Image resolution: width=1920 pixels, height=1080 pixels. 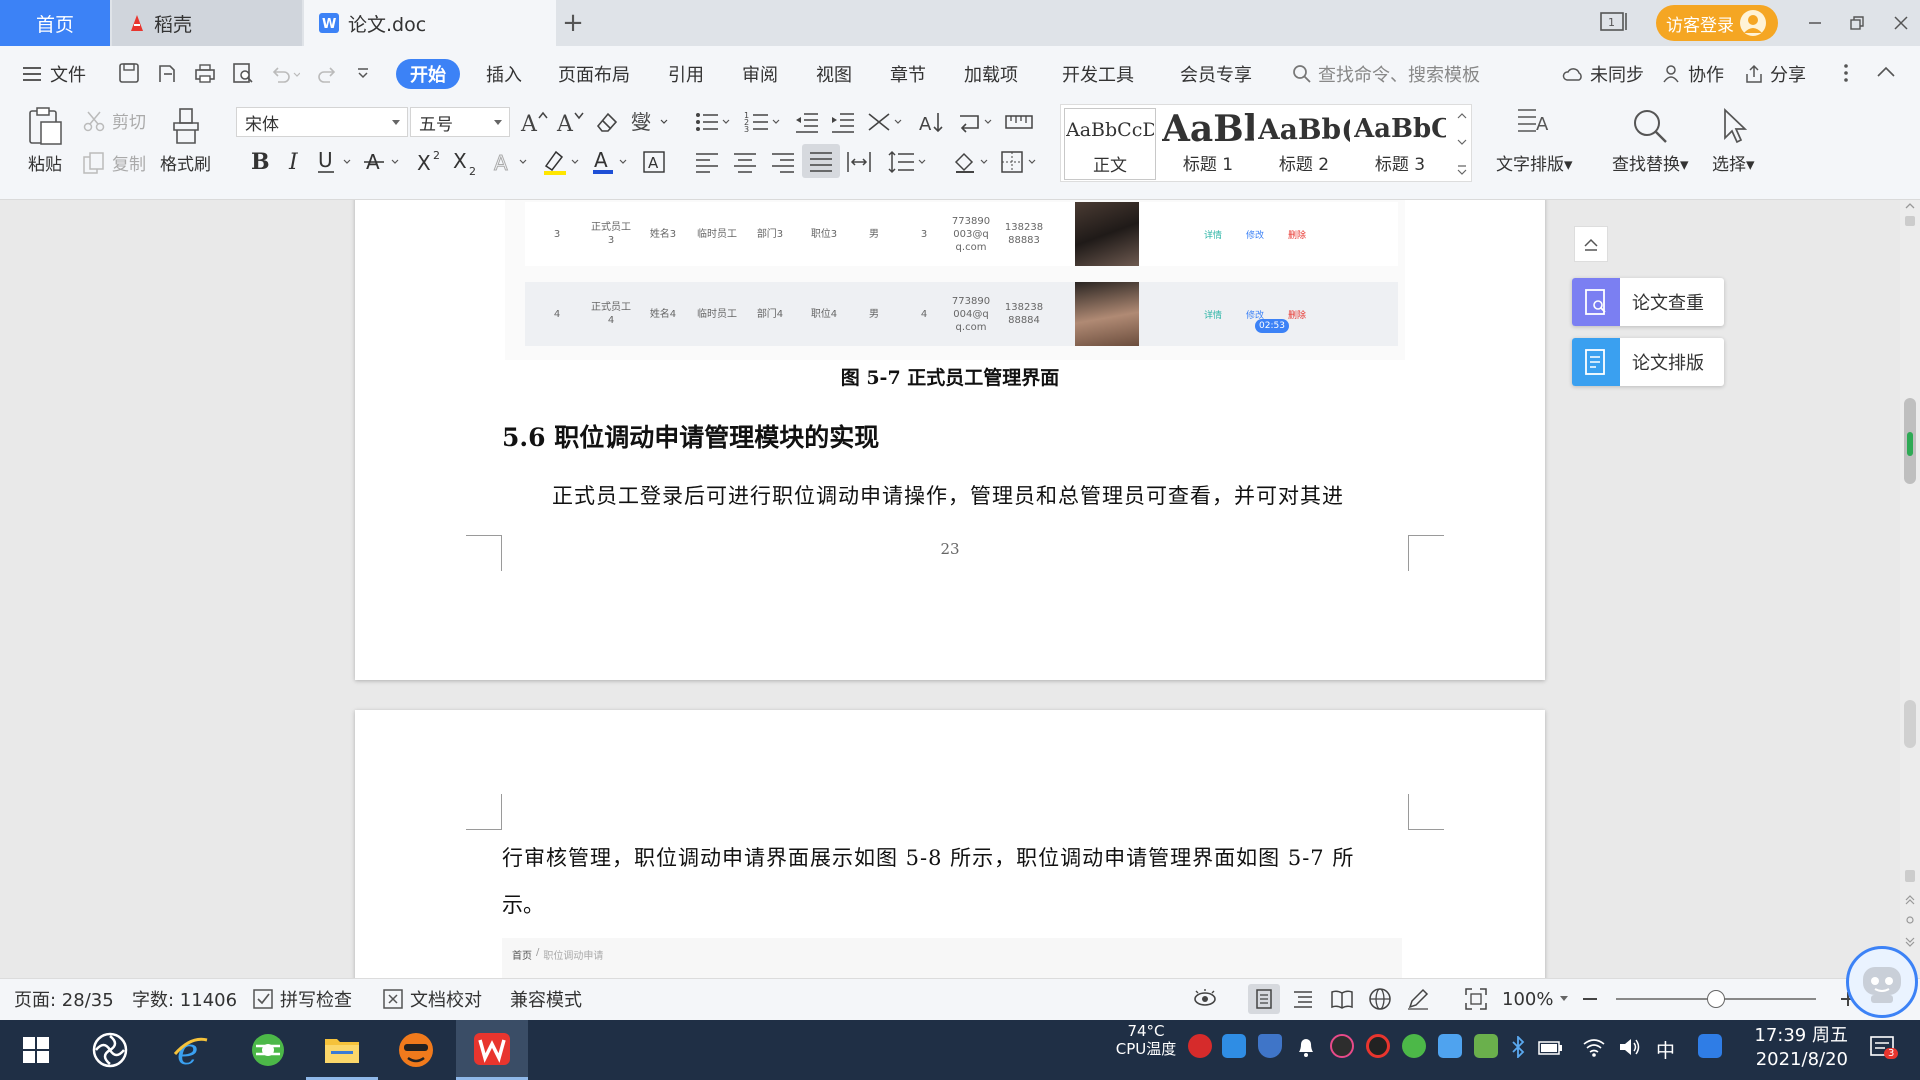 I want to click on panel-collapse-button, so click(x=1591, y=244).